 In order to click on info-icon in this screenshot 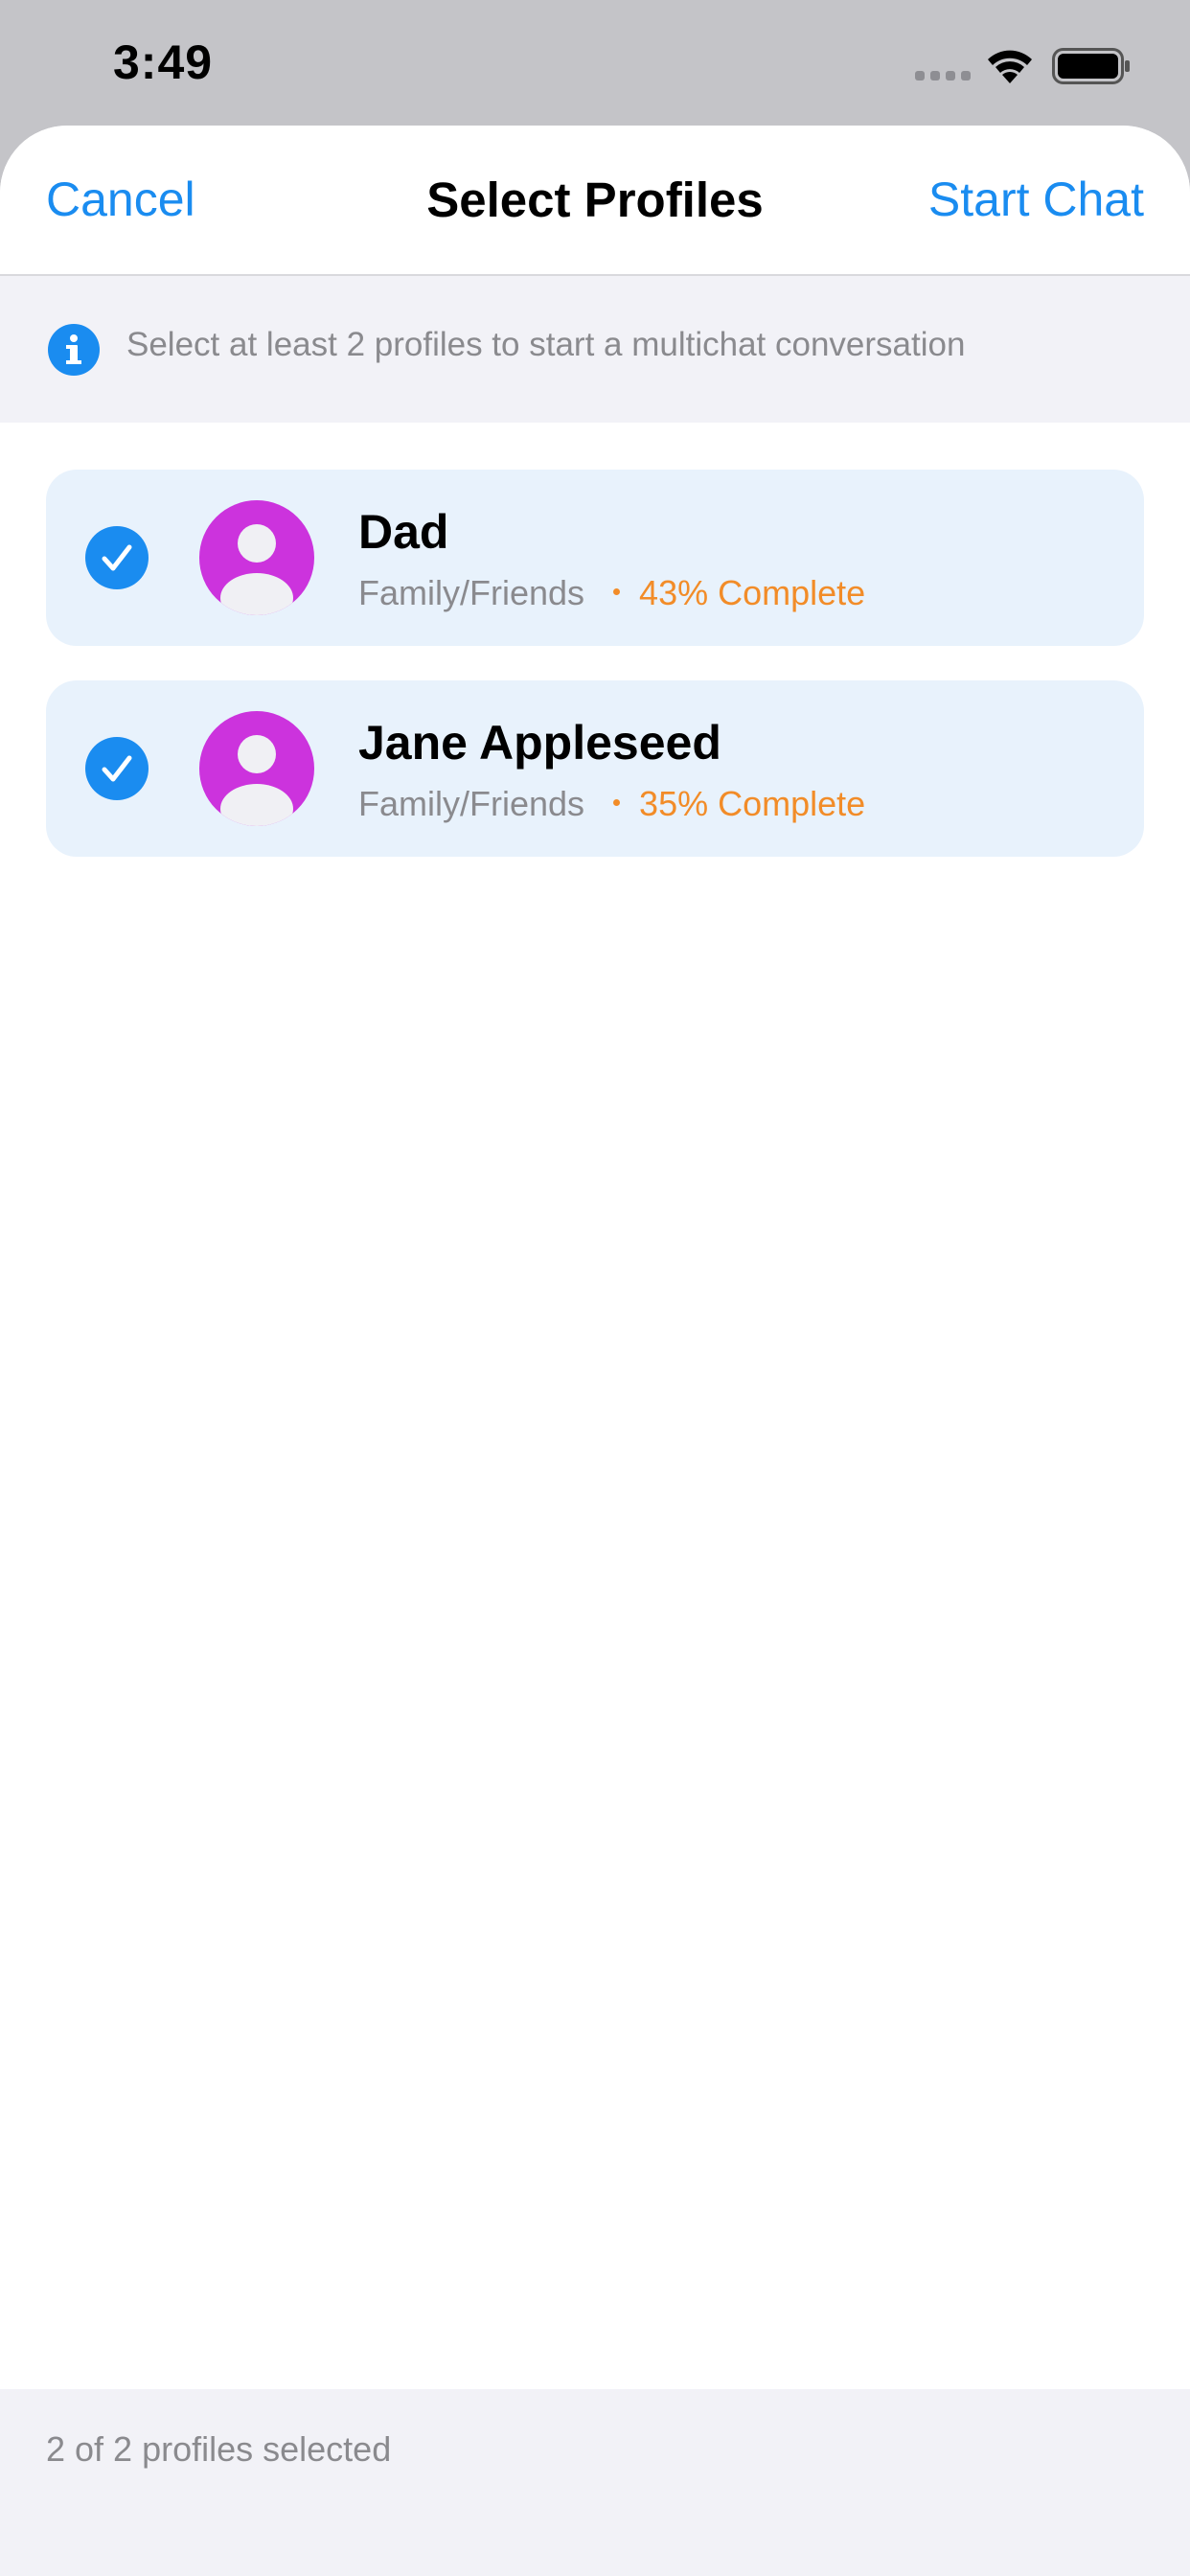, I will do `click(74, 350)`.